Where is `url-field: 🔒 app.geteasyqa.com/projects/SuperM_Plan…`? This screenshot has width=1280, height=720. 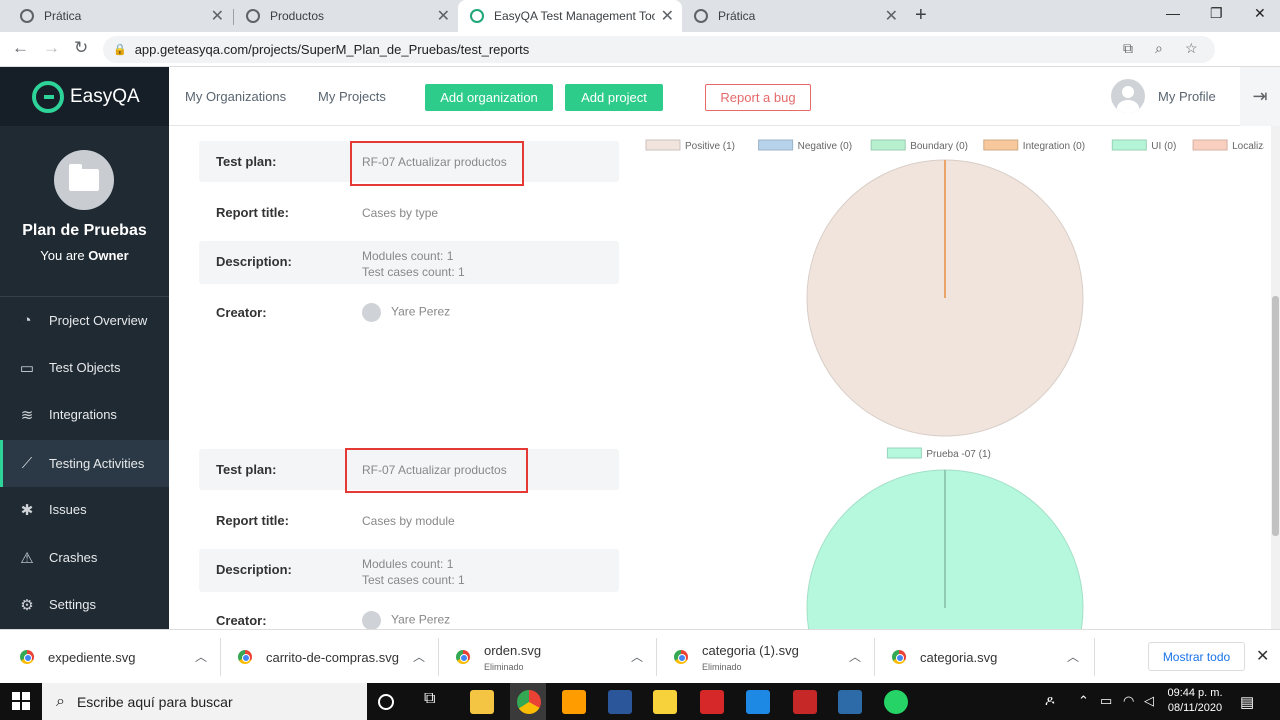
url-field: 🔒 app.geteasyqa.com/projects/SuperM_Plan… is located at coordinates (659, 49).